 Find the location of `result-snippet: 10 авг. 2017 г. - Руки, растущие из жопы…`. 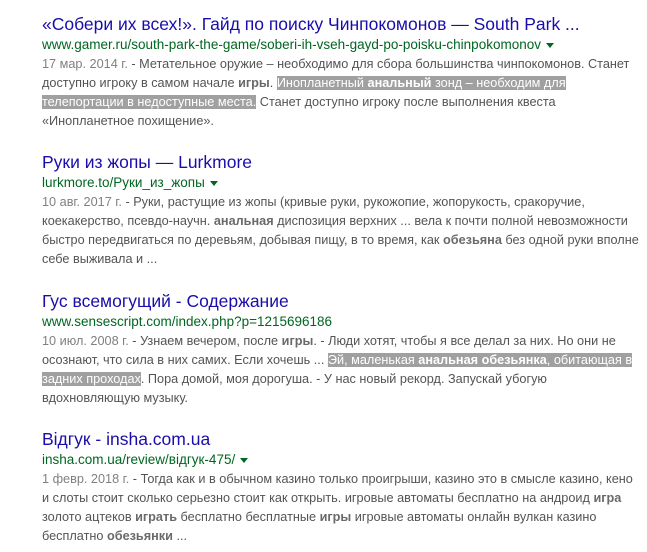

result-snippet: 10 авг. 2017 г. - Руки, растущие из жопы… is located at coordinates (340, 230).